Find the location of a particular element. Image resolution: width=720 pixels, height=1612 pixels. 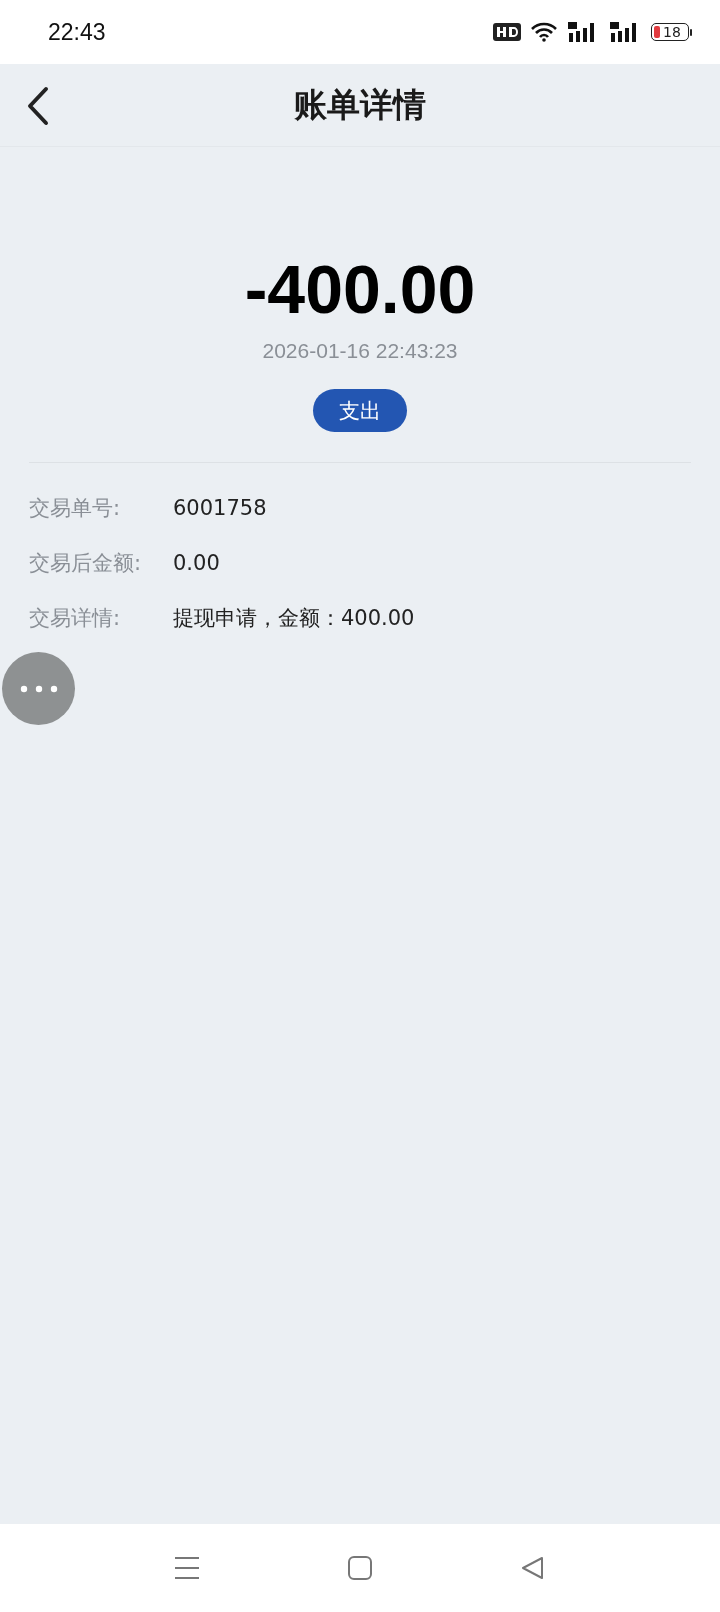

type-badge: 支出 is located at coordinates (360, 410).